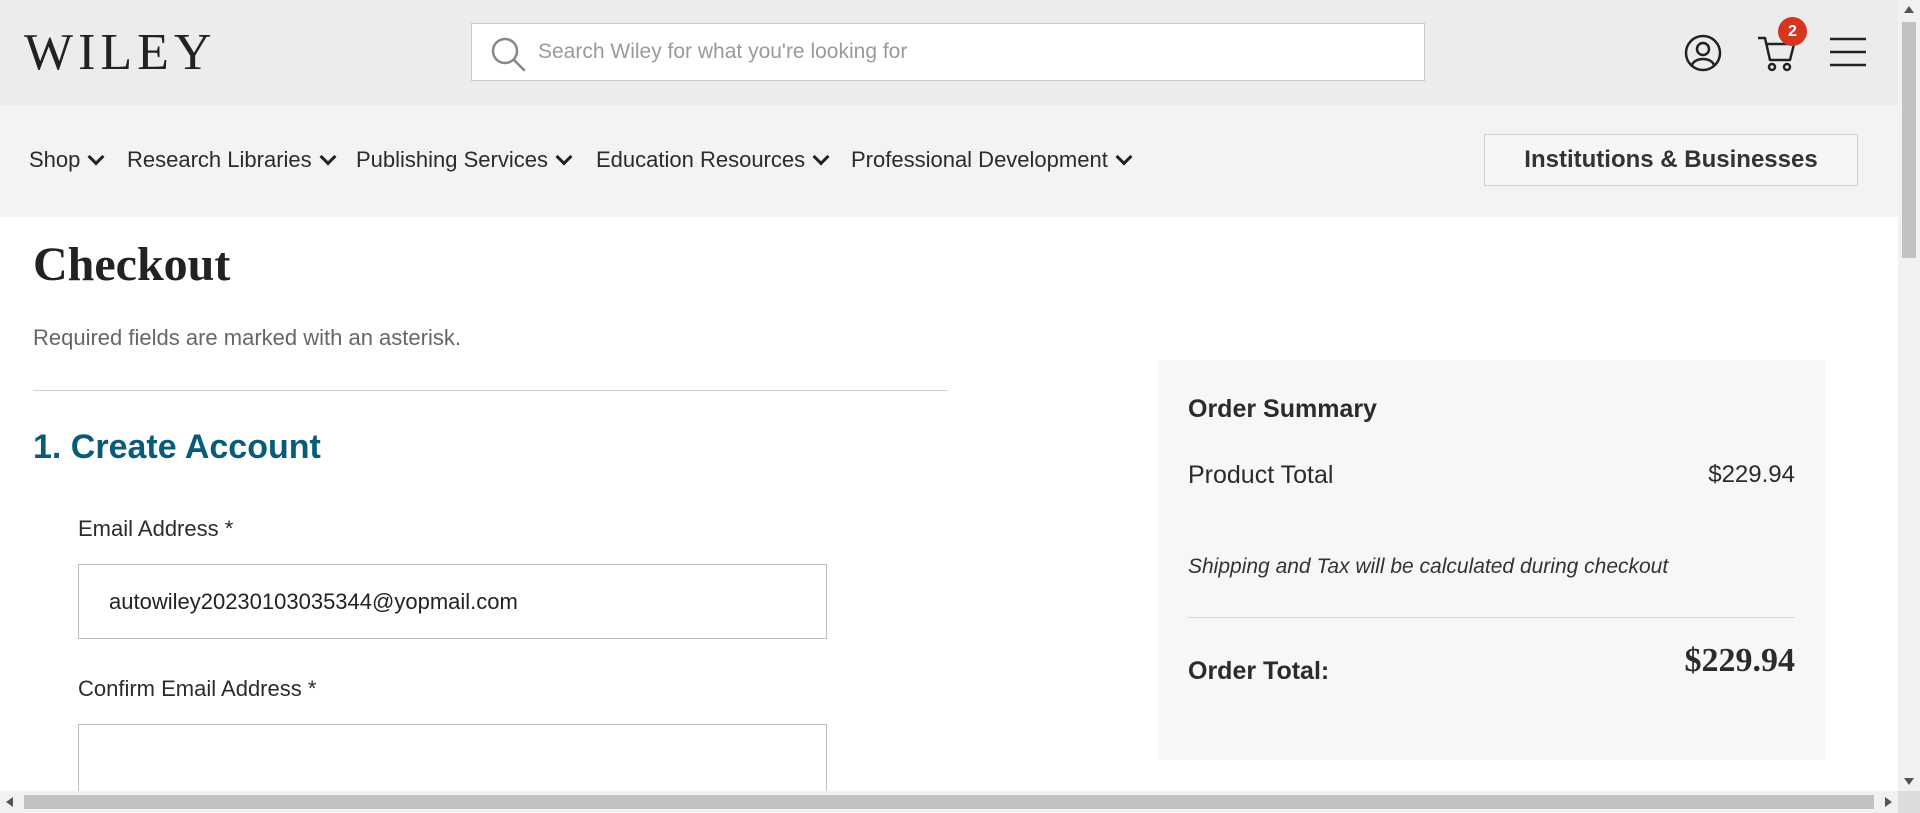 Image resolution: width=1920 pixels, height=813 pixels. I want to click on confirm-email-label: Confirm Email Address *, so click(197, 688).